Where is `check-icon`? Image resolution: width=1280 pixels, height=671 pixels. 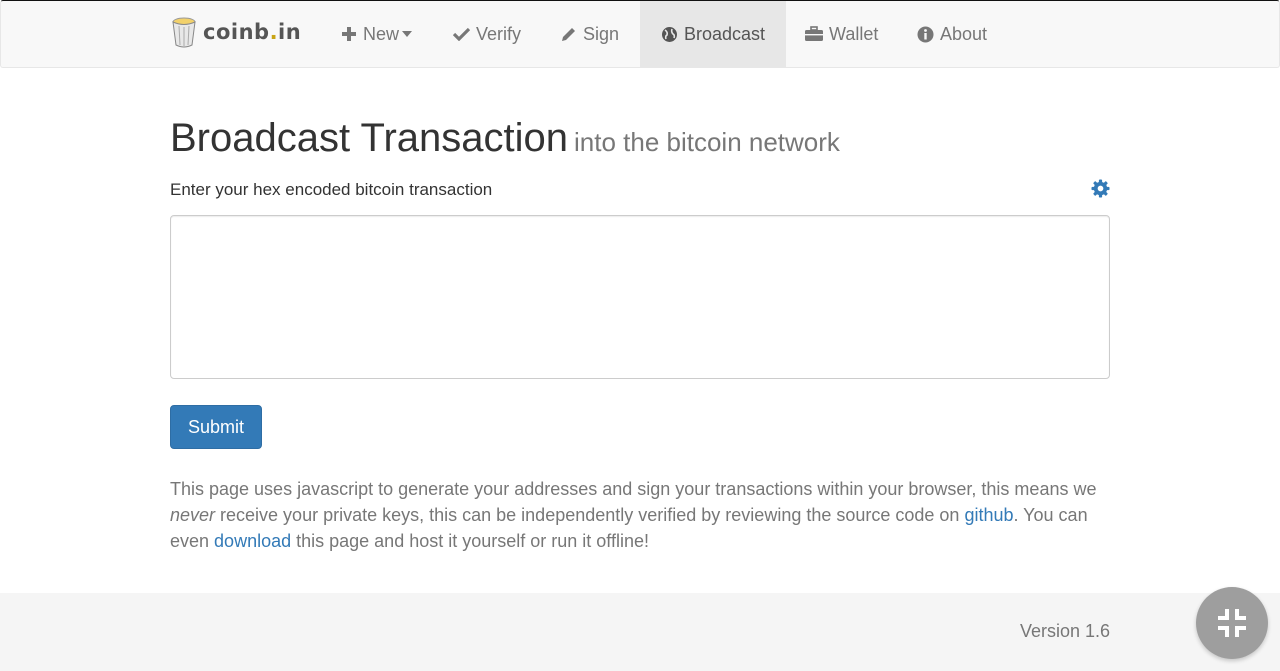
check-icon is located at coordinates (461, 34).